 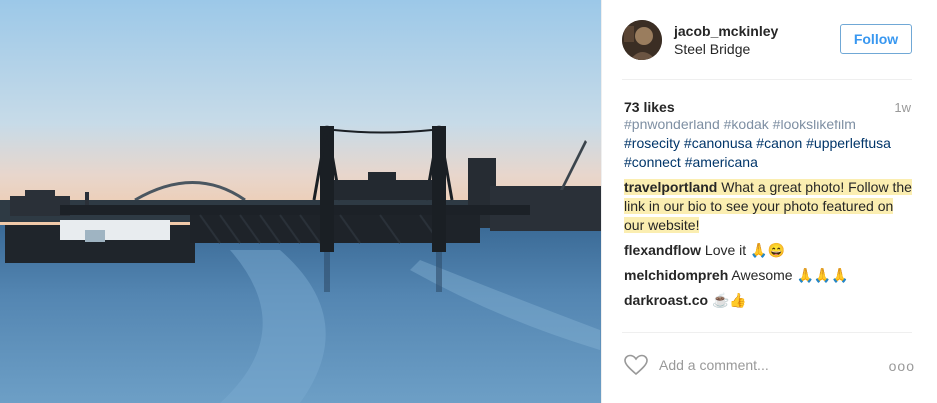 I want to click on footer-divider, so click(x=767, y=332).